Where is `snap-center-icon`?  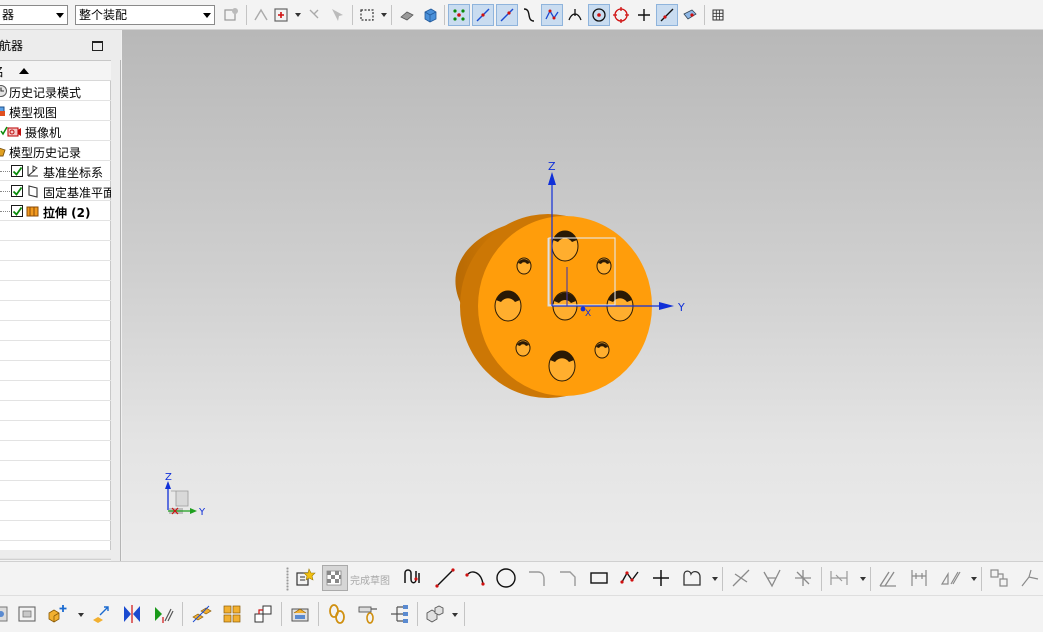 snap-center-icon is located at coordinates (599, 15).